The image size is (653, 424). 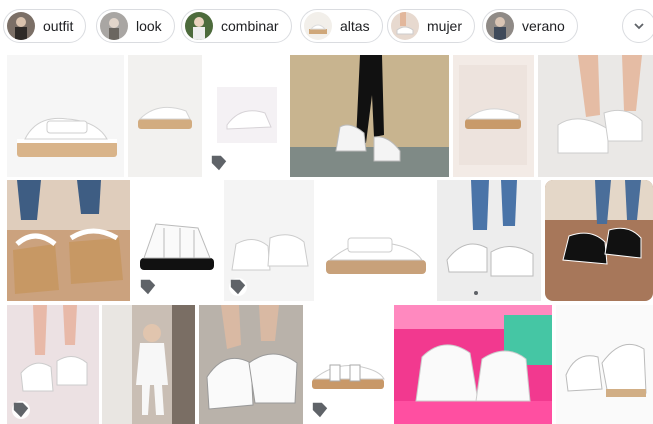 I want to click on chip-label: outfit, so click(x=58, y=26).